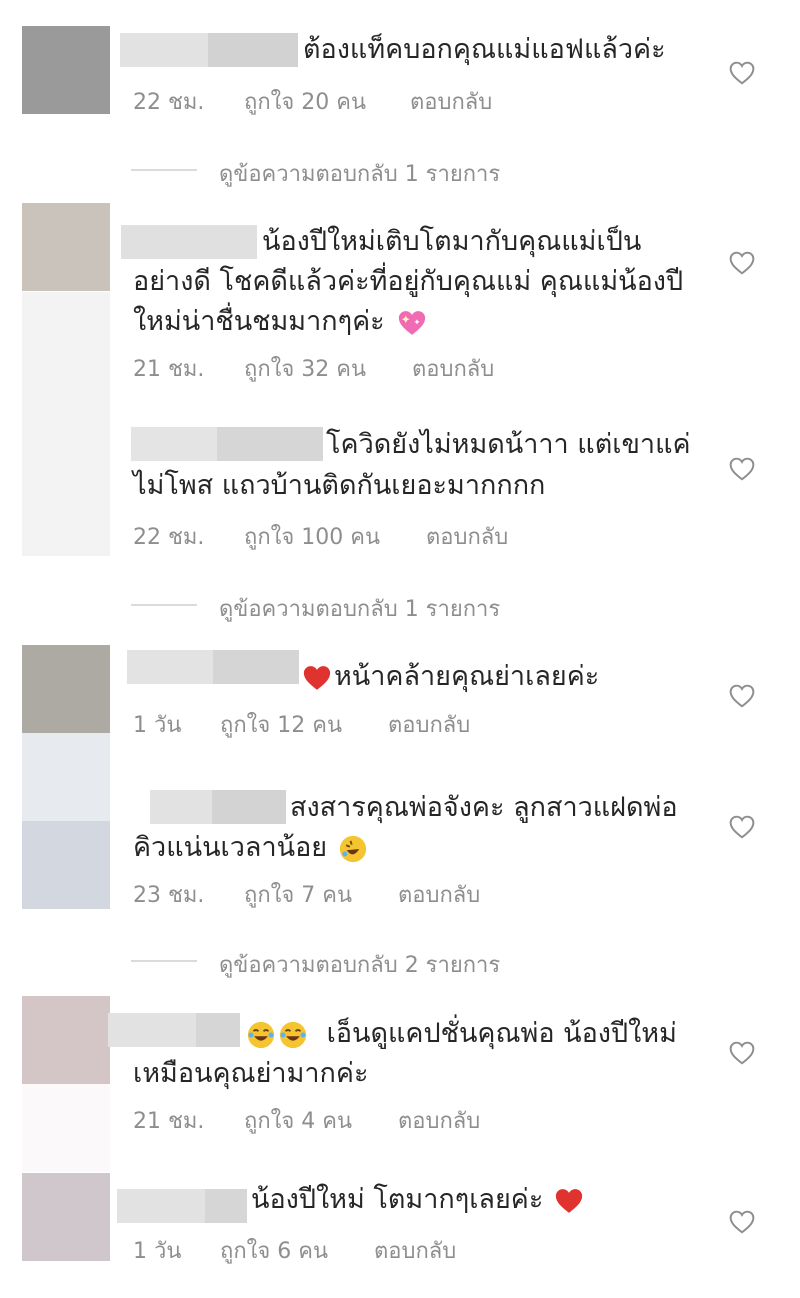 The image size is (800, 1298). What do you see at coordinates (461, 1034) in the screenshot?
I see `comment-text: เอ็นดูแคปชั่นคุณพ่อ น้องปีใหม่` at bounding box center [461, 1034].